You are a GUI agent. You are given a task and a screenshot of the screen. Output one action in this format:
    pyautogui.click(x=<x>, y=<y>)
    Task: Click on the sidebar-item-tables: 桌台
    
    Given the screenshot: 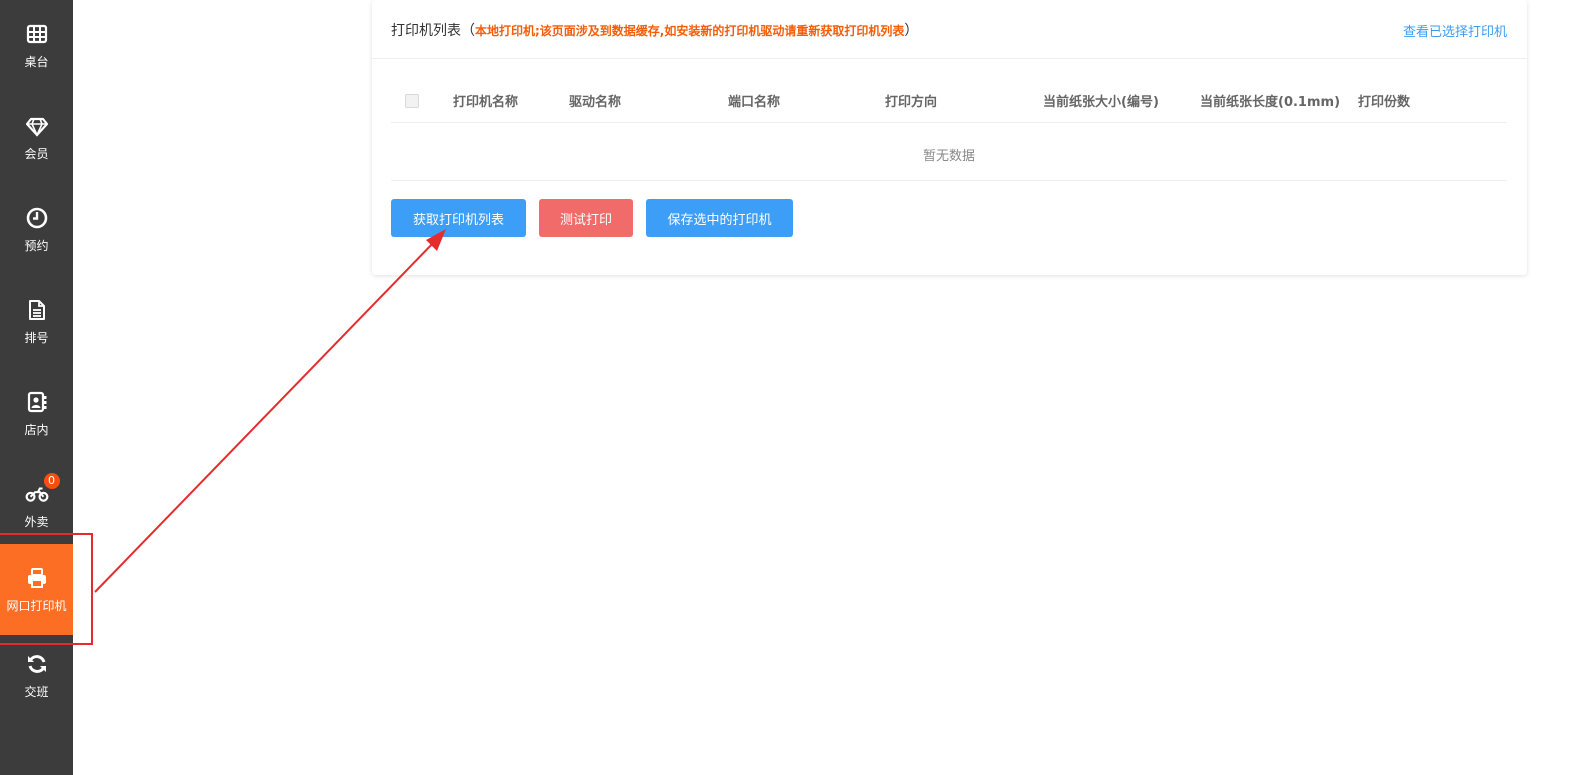 What is the action you would take?
    pyautogui.click(x=36, y=46)
    